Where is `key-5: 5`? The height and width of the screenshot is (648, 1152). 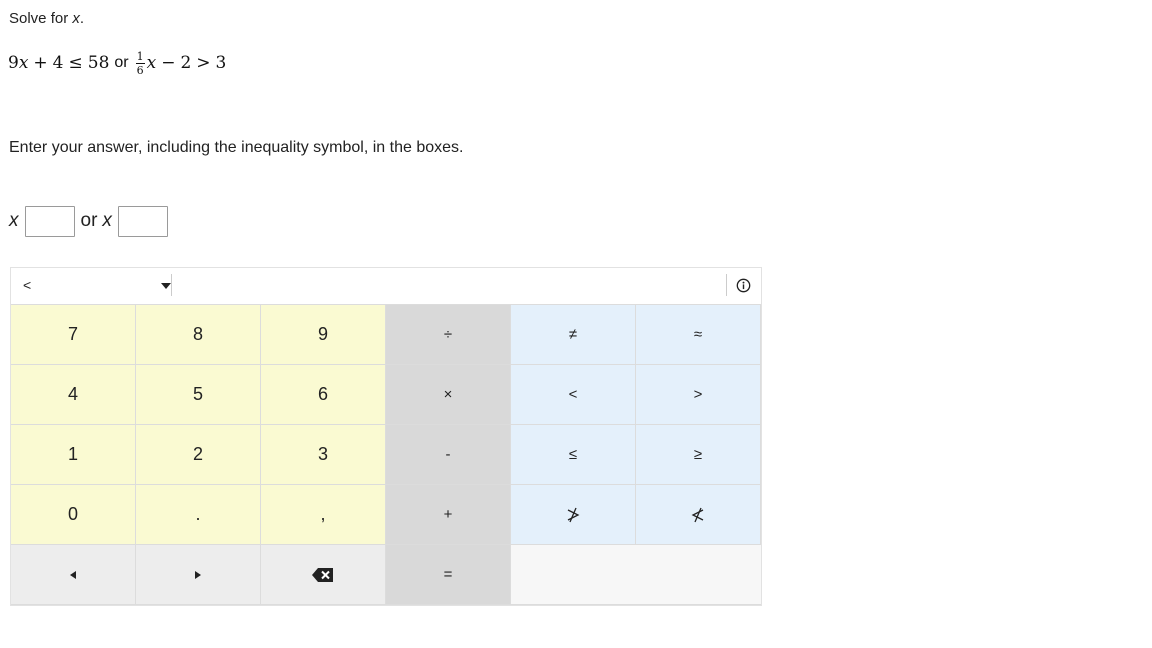
key-5: 5 is located at coordinates (198, 395).